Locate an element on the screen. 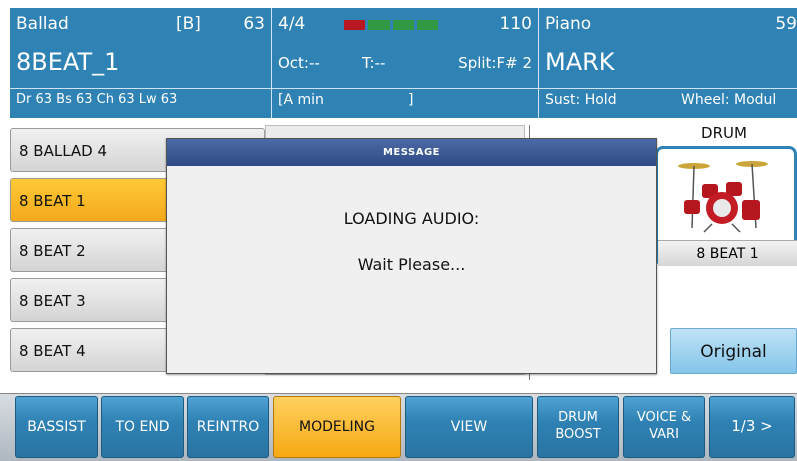 This screenshot has height=461, width=797. tab-voice-vari: VOICE & VARI is located at coordinates (664, 427).